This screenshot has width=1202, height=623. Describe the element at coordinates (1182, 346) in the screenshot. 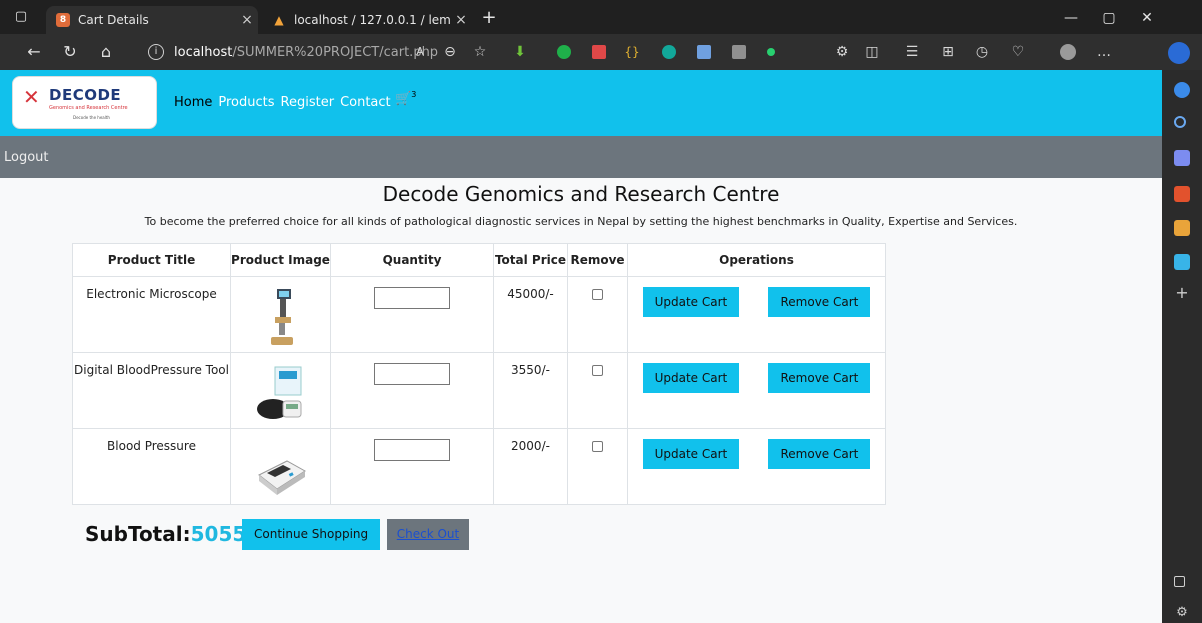

I see `edge-sidebar: + ⚙` at that location.